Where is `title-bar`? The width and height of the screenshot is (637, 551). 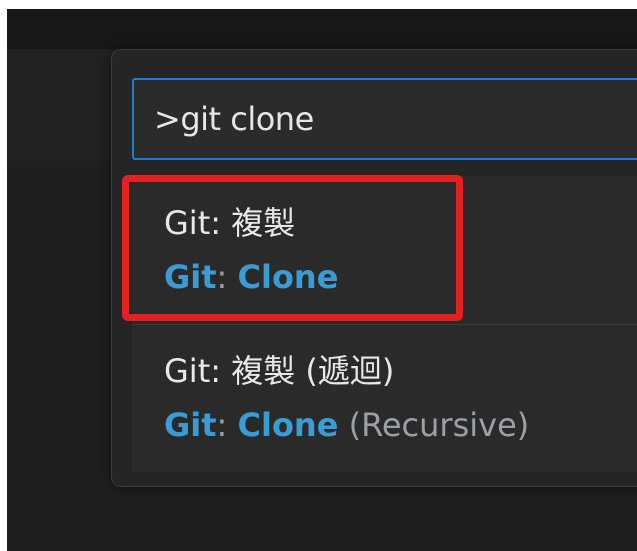
title-bar is located at coordinates (322, 29).